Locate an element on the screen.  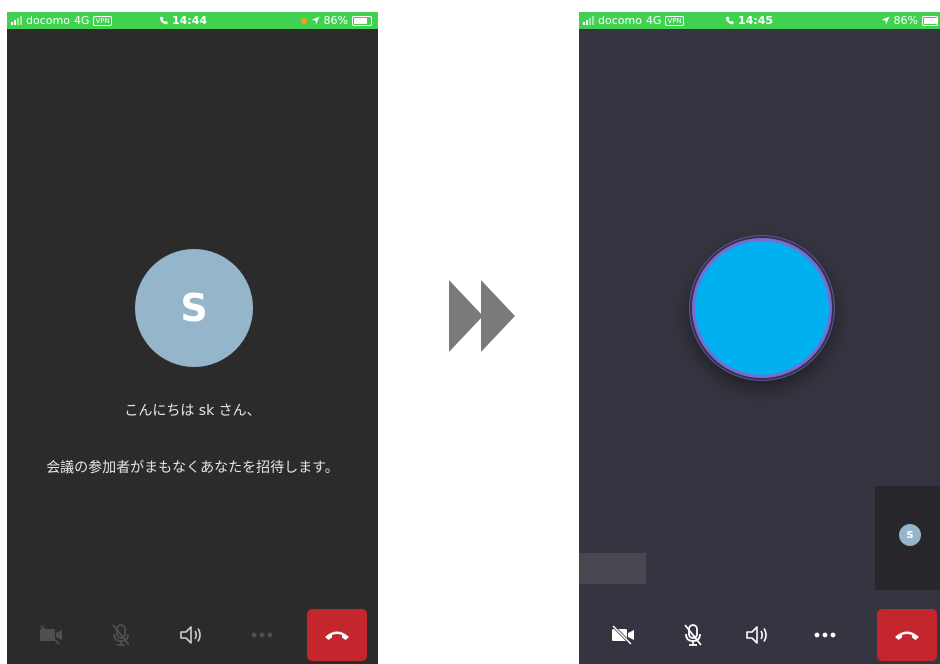
status-bar: docomo 4G VPN 14:45 86% is located at coordinates (759, 20).